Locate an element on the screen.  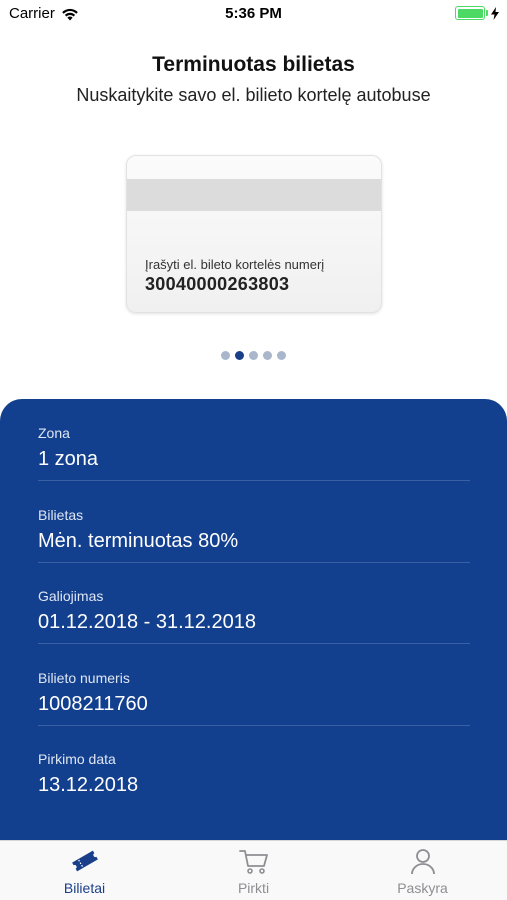
charging-bolt-icon is located at coordinates (495, 13).